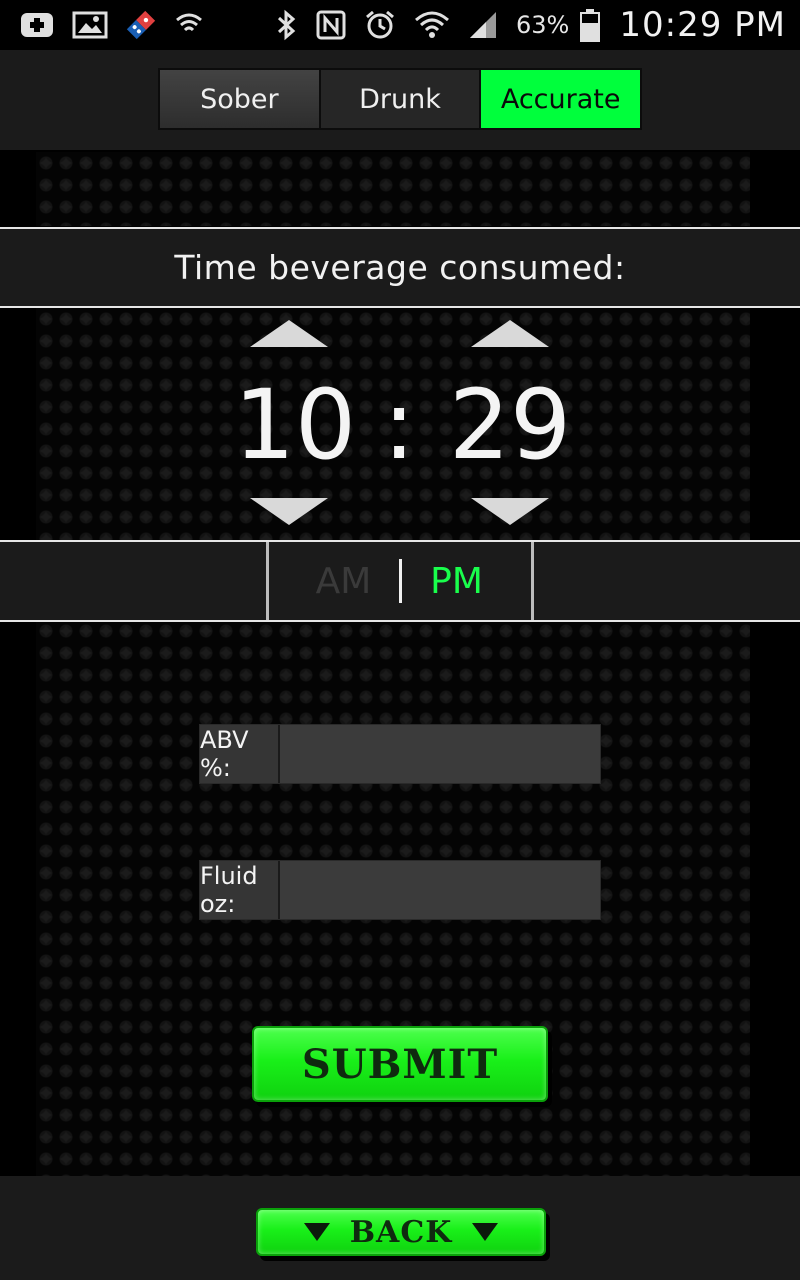 The width and height of the screenshot is (800, 1280). I want to click on hex-background, so click(393, 189).